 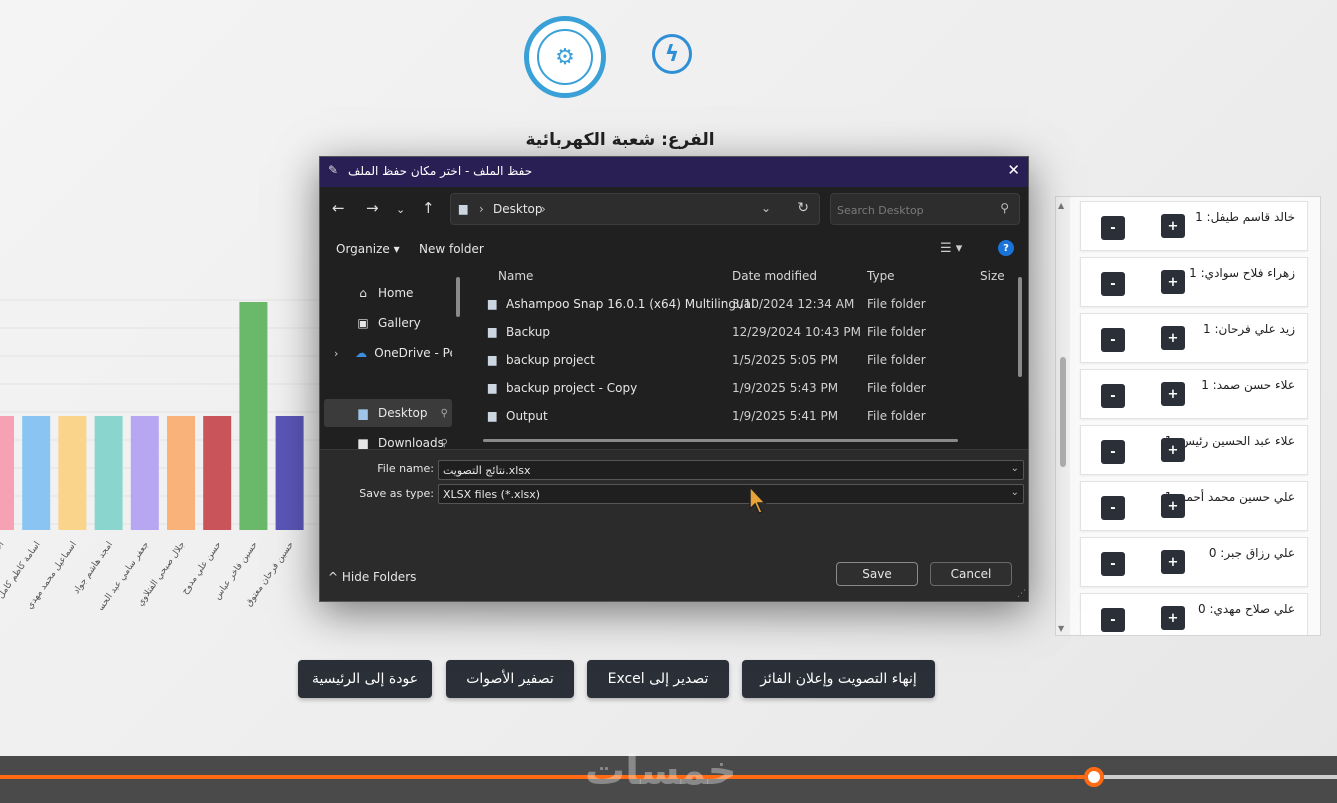 What do you see at coordinates (338, 208) in the screenshot?
I see `back-arrow-icon: ←` at bounding box center [338, 208].